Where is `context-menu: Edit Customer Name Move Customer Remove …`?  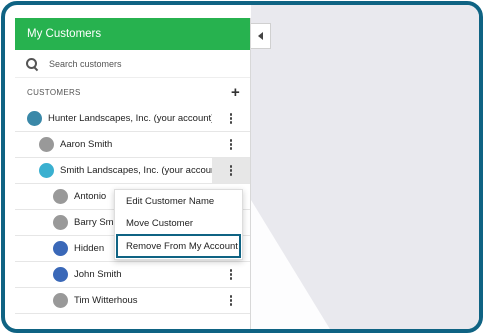
context-menu: Edit Customer Name Move Customer Remove … is located at coordinates (178, 224).